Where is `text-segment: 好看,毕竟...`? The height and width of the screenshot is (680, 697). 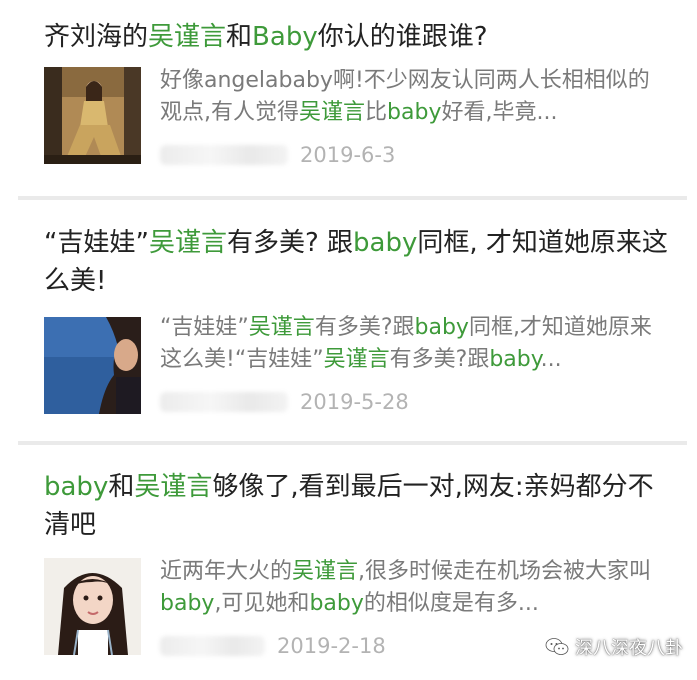 text-segment: 好看,毕竟... is located at coordinates (499, 112).